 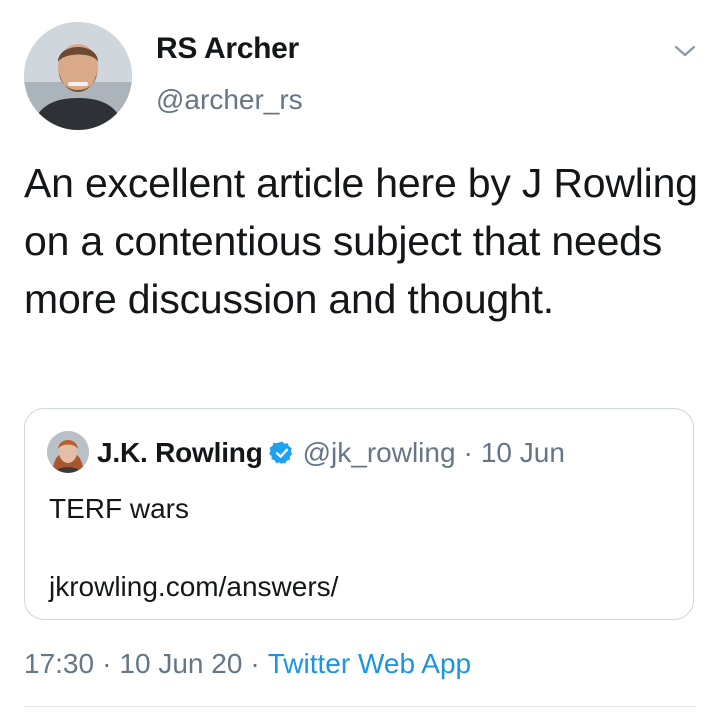 I want to click on bearded-man-avatar-icon, so click(x=78, y=76).